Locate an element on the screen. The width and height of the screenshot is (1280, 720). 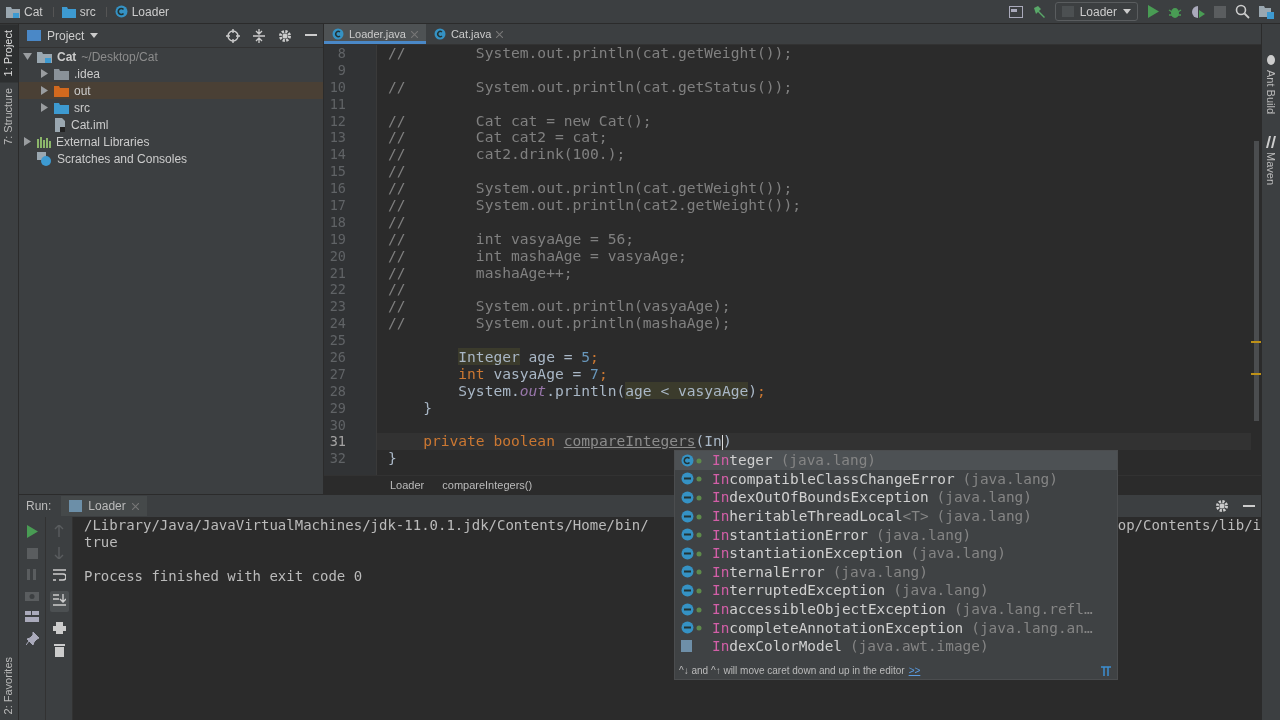
console-output-line: Process finished with exit code 0 is located at coordinates (223, 576).